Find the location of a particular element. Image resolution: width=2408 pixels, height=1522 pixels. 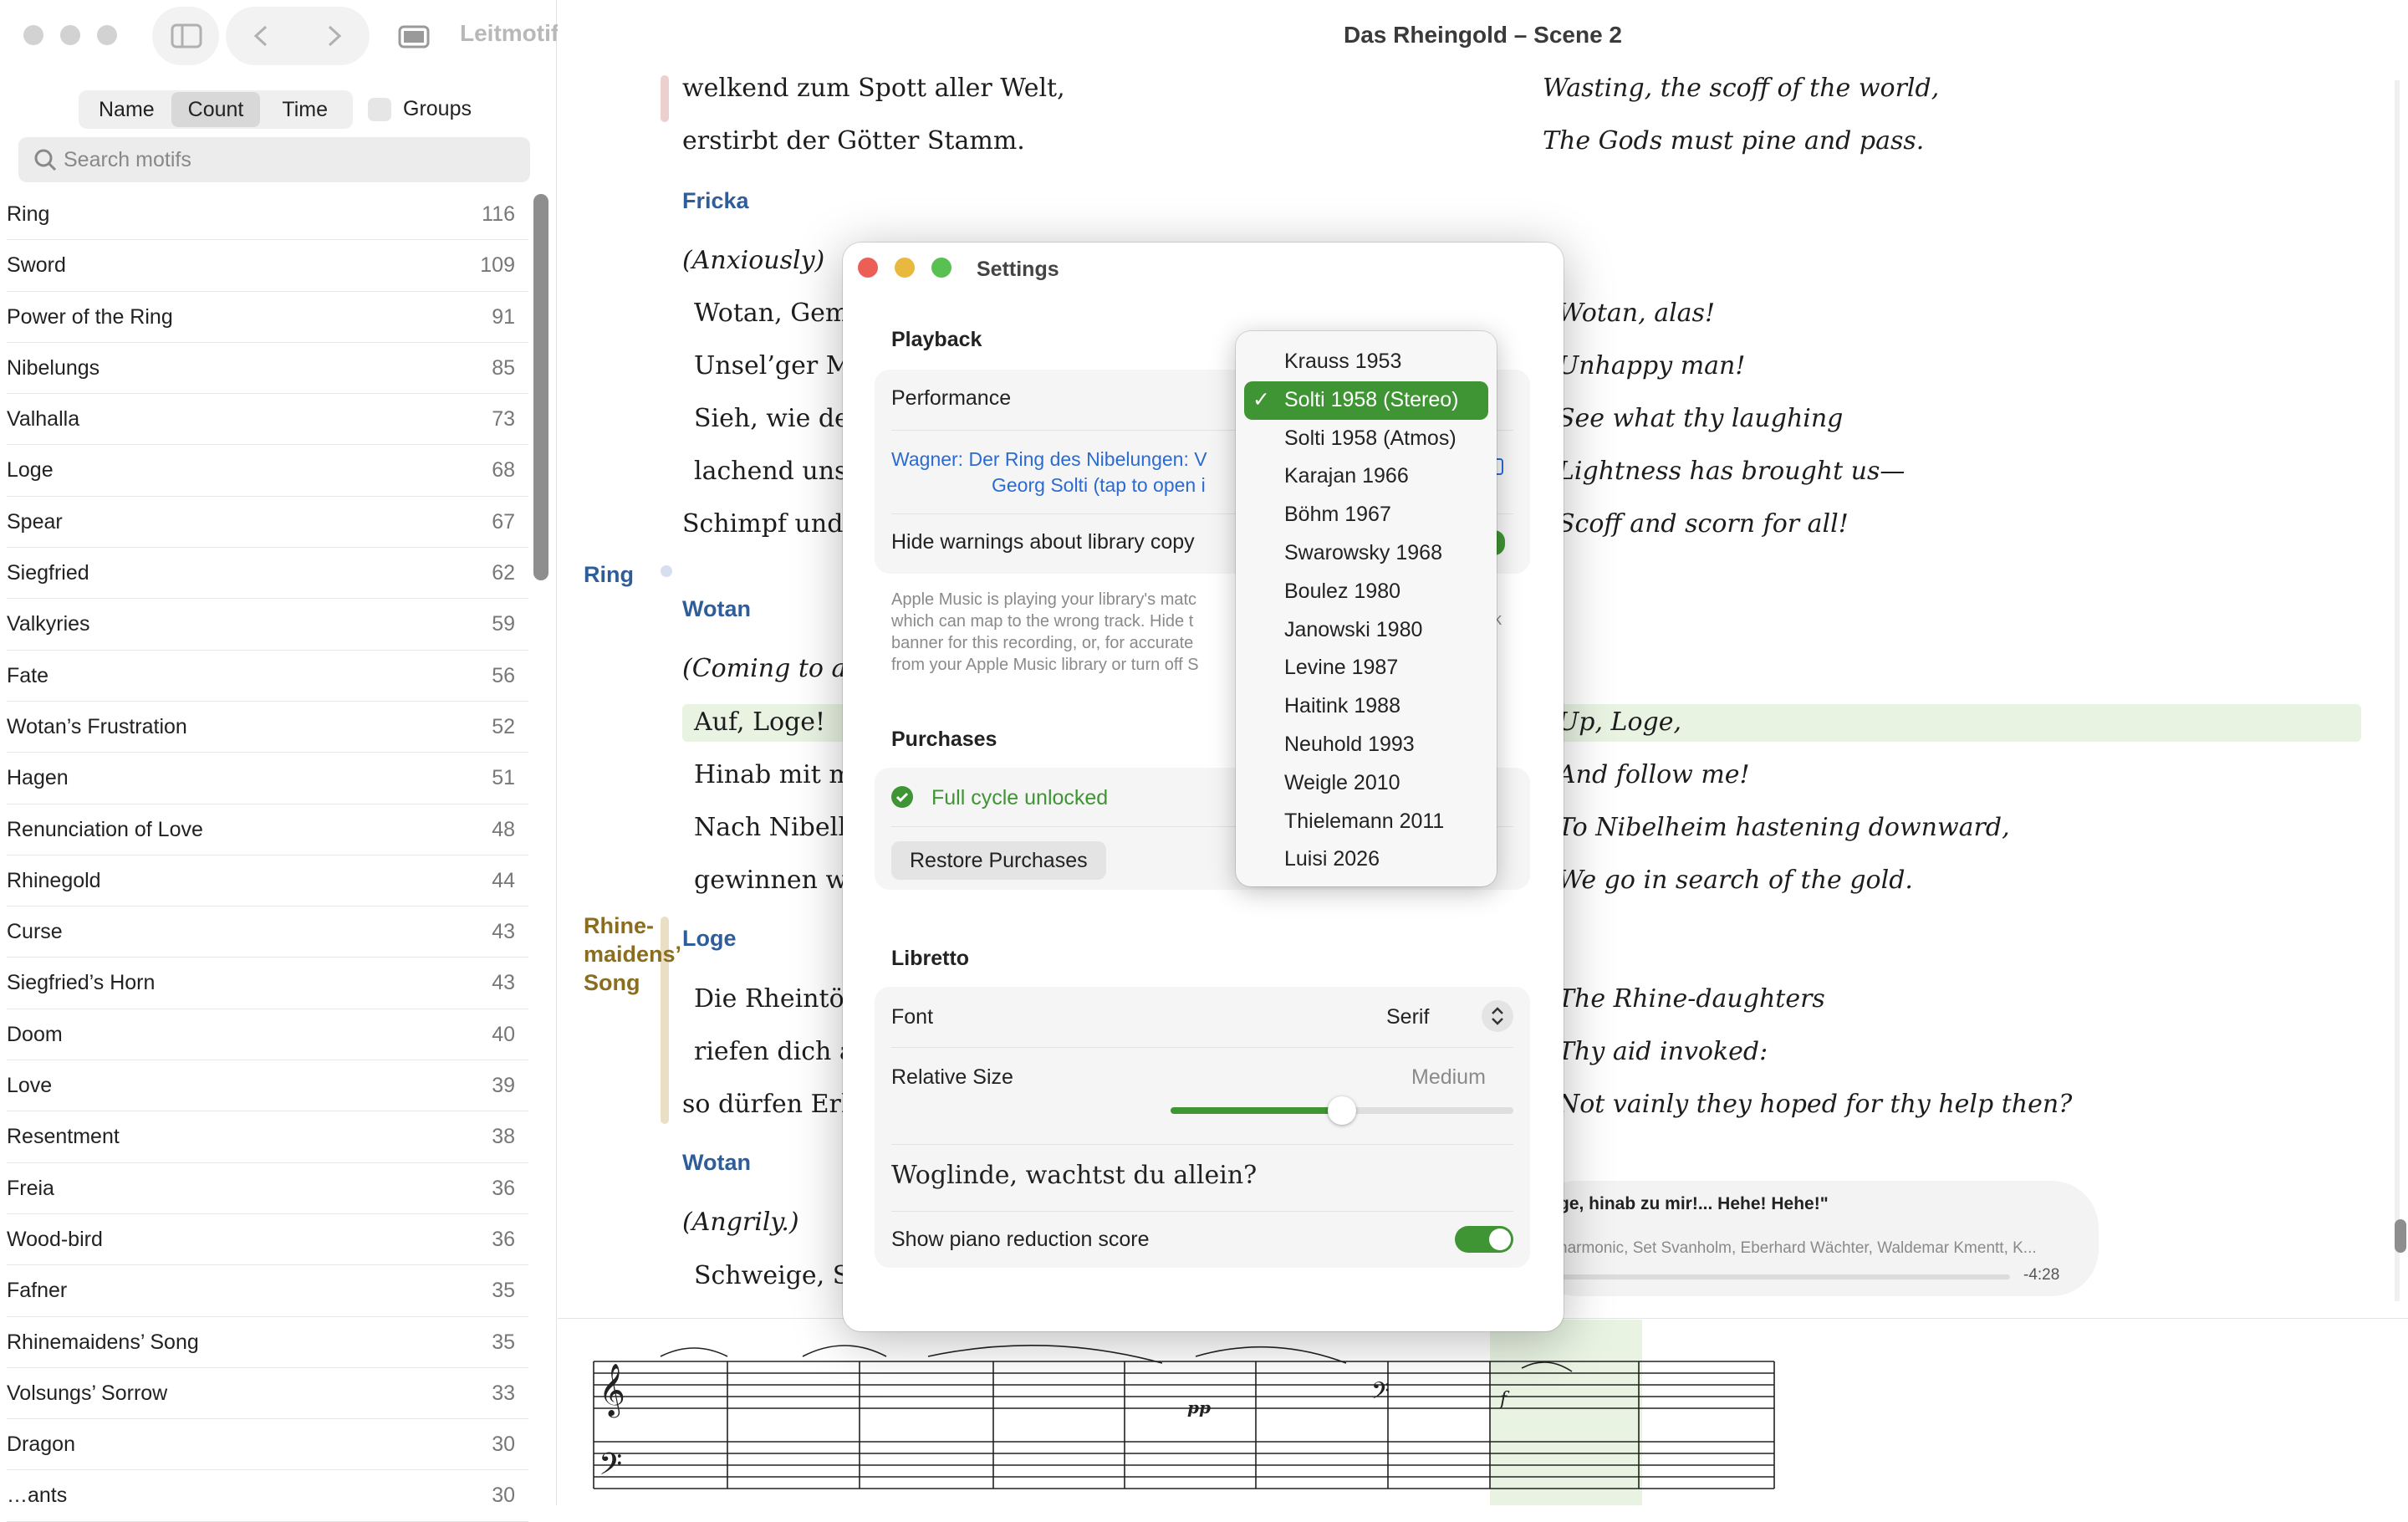

motif-count: 85 is located at coordinates (504, 367).